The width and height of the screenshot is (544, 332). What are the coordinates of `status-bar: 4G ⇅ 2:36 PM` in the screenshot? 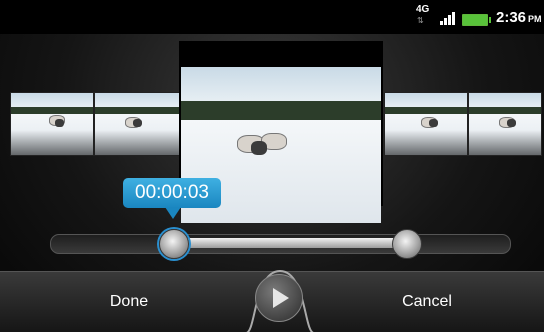 It's located at (272, 17).